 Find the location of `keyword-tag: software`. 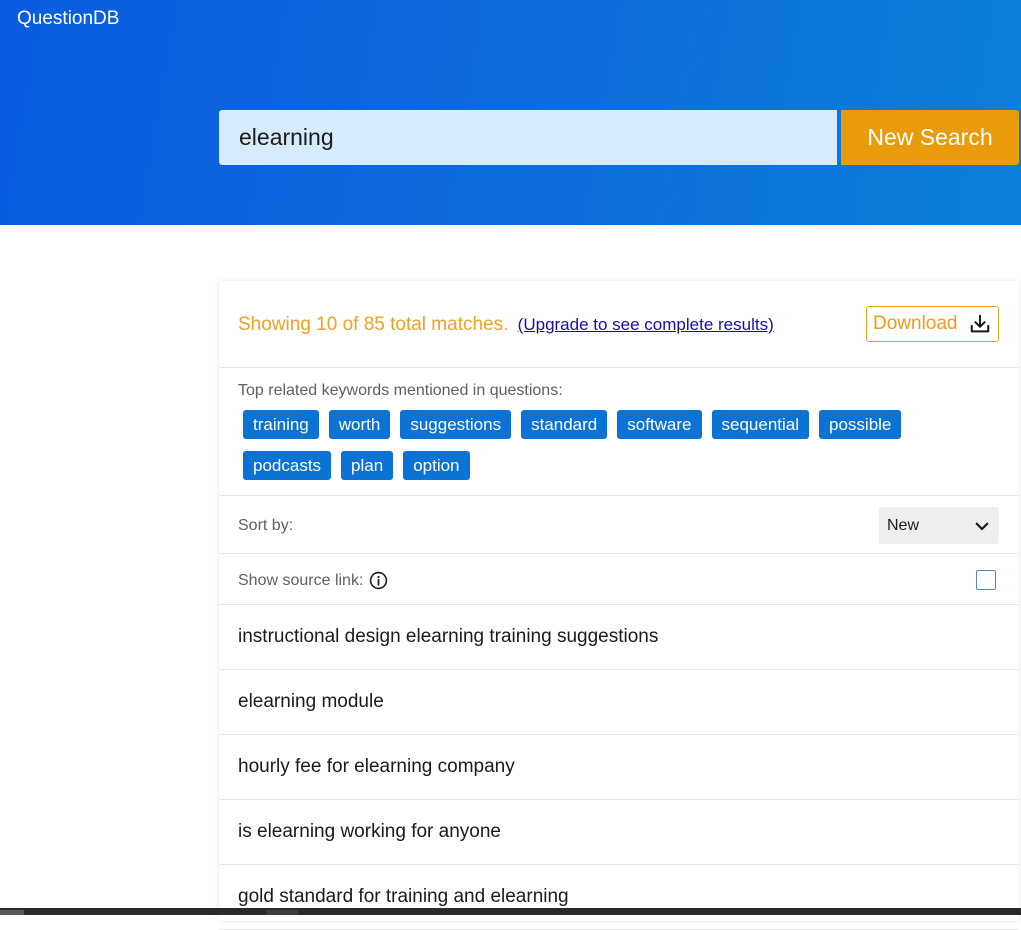

keyword-tag: software is located at coordinates (659, 424).